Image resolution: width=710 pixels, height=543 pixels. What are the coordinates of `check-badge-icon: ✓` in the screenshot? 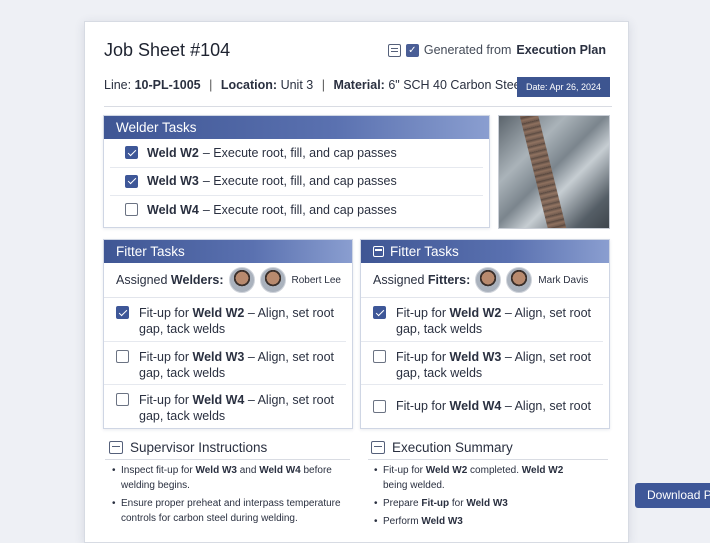 It's located at (412, 50).